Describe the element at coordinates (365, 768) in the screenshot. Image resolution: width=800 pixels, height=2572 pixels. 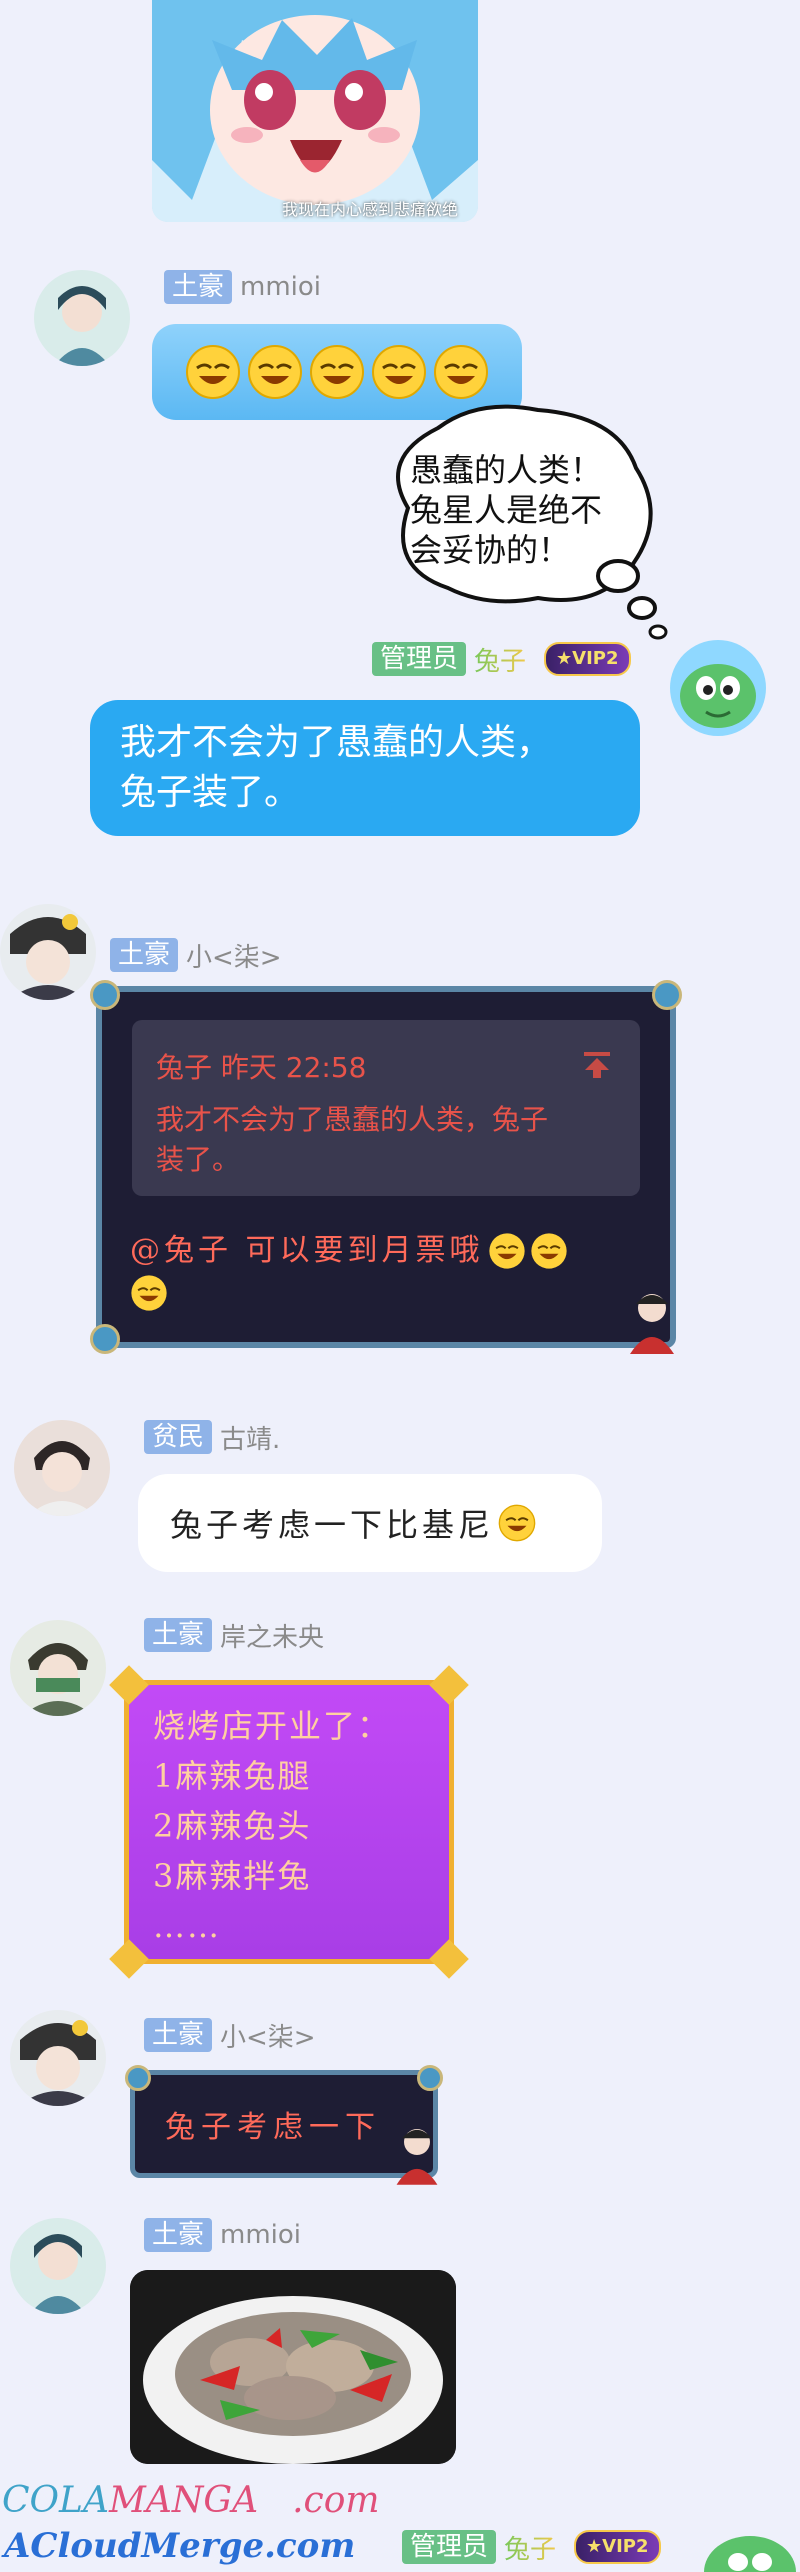
I see `sent-message-bubble: 我才不会为了愚蠢的人类， 兔子装了。` at that location.